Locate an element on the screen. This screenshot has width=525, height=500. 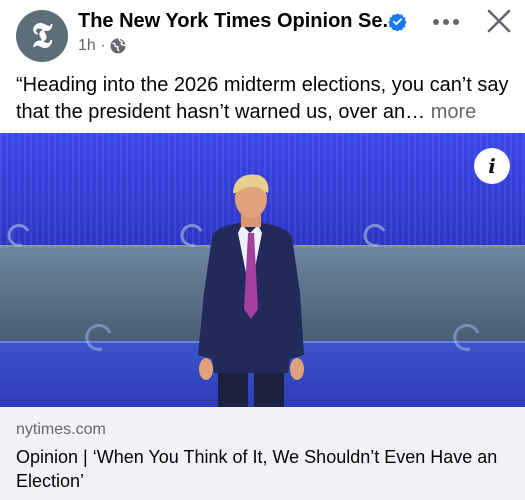
more-dots-icon is located at coordinates (446, 22).